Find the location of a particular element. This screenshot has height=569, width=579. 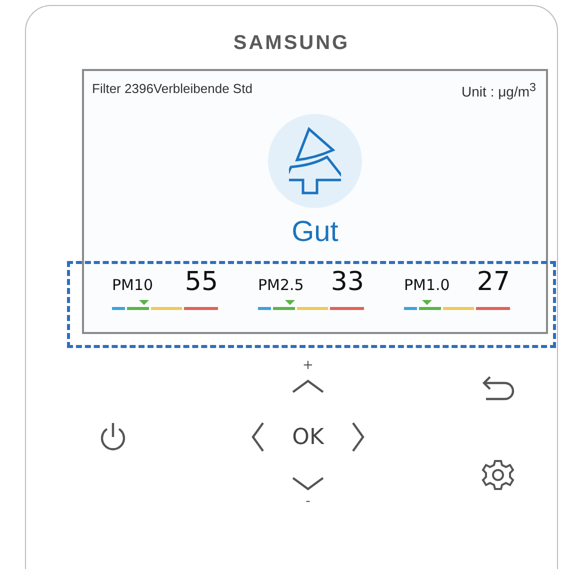

up-button is located at coordinates (308, 386).